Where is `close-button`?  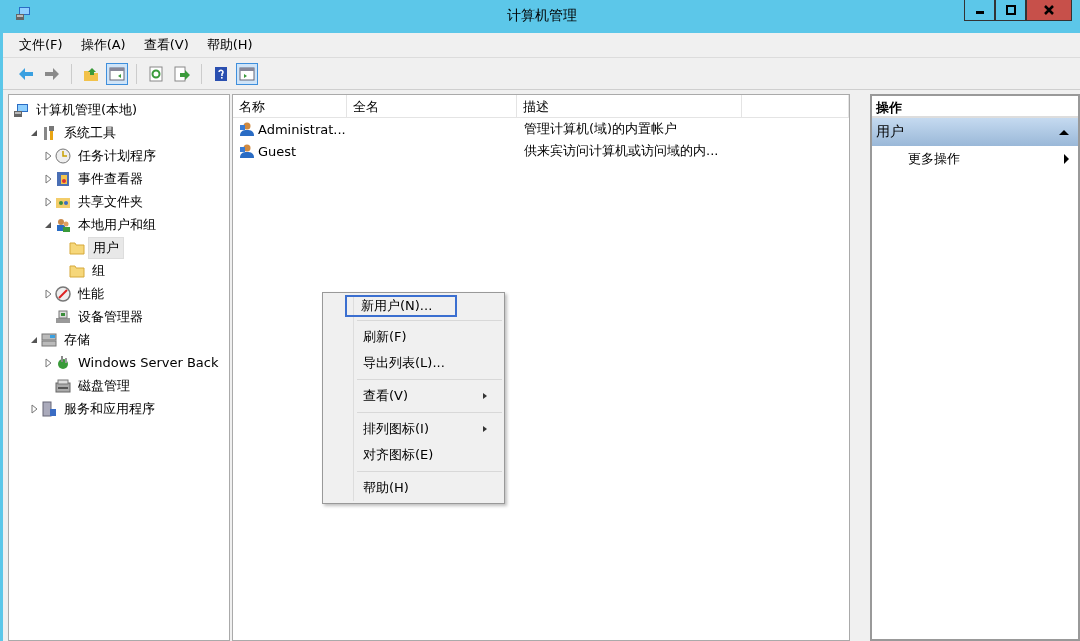
close-button is located at coordinates (1049, 10).